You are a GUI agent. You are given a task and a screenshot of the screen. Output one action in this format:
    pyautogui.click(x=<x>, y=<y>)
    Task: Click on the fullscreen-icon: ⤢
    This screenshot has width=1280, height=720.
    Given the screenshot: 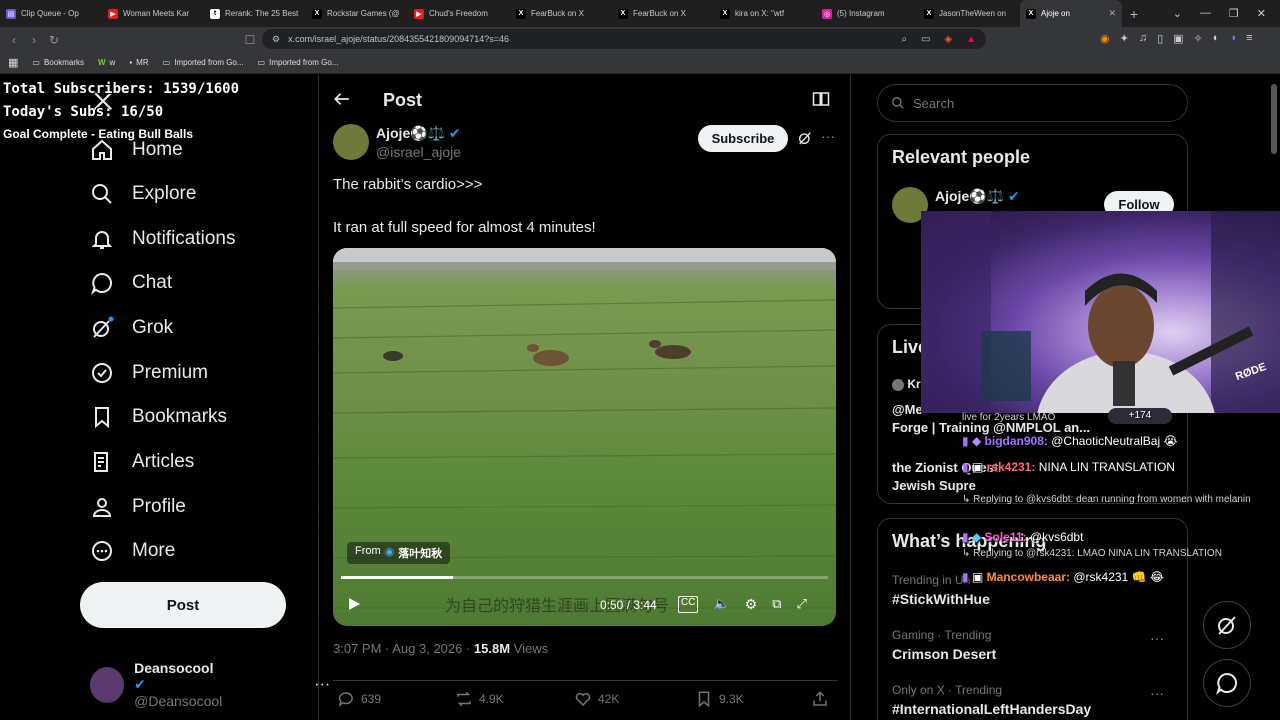 What is the action you would take?
    pyautogui.click(x=802, y=604)
    